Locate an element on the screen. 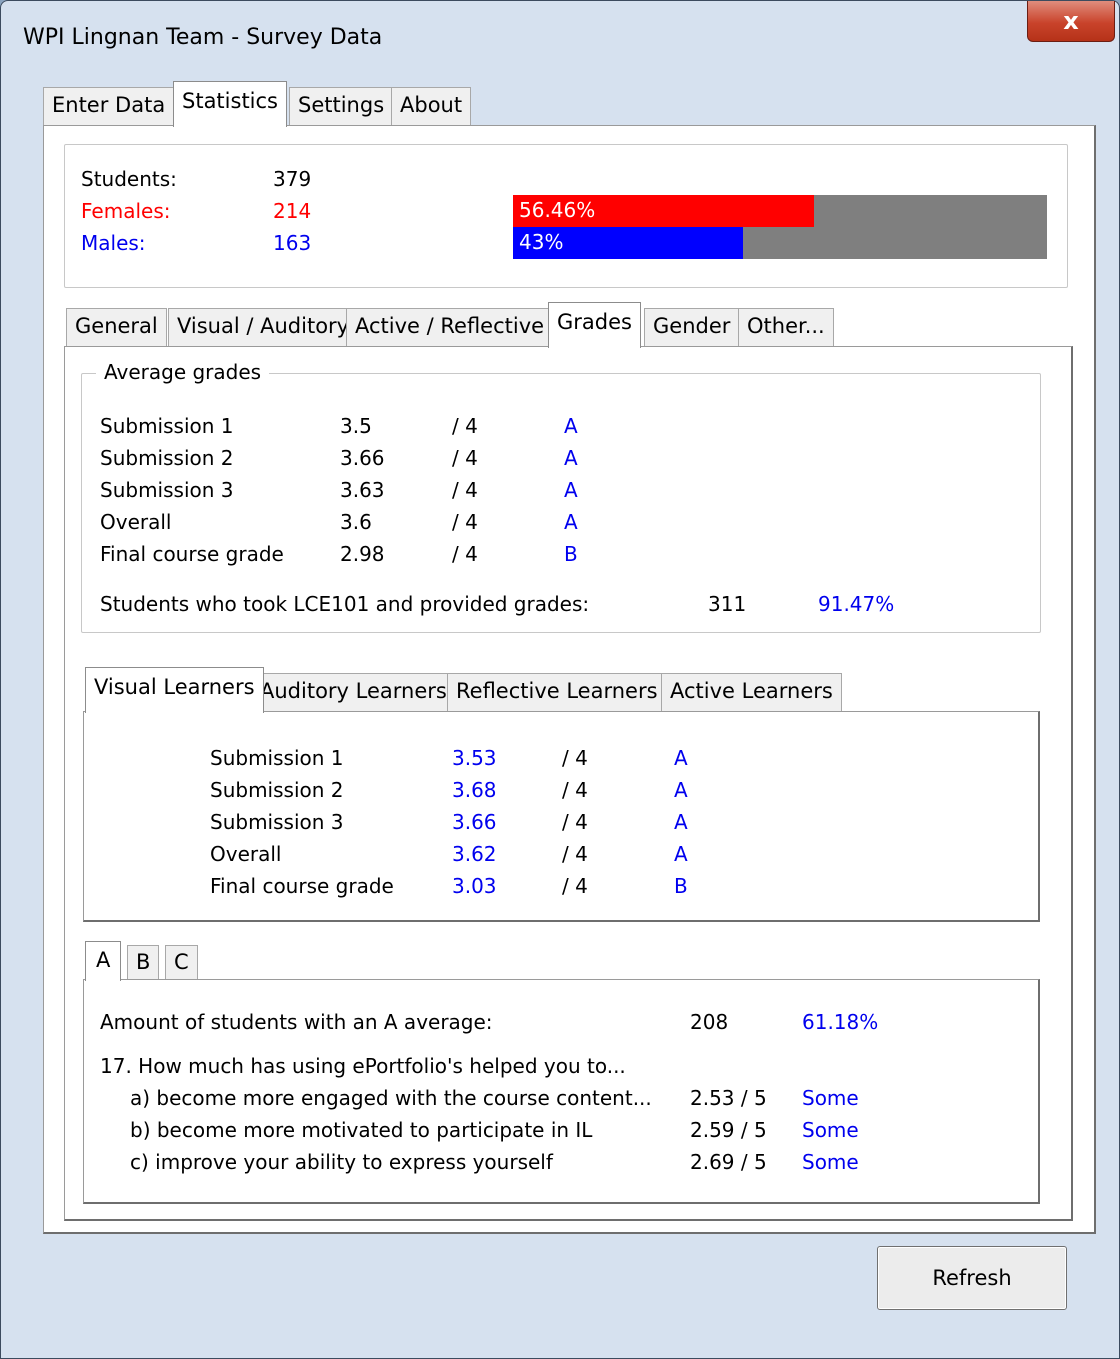 This screenshot has width=1120, height=1359. question-item-score: 2.69 / 5 is located at coordinates (728, 1162).